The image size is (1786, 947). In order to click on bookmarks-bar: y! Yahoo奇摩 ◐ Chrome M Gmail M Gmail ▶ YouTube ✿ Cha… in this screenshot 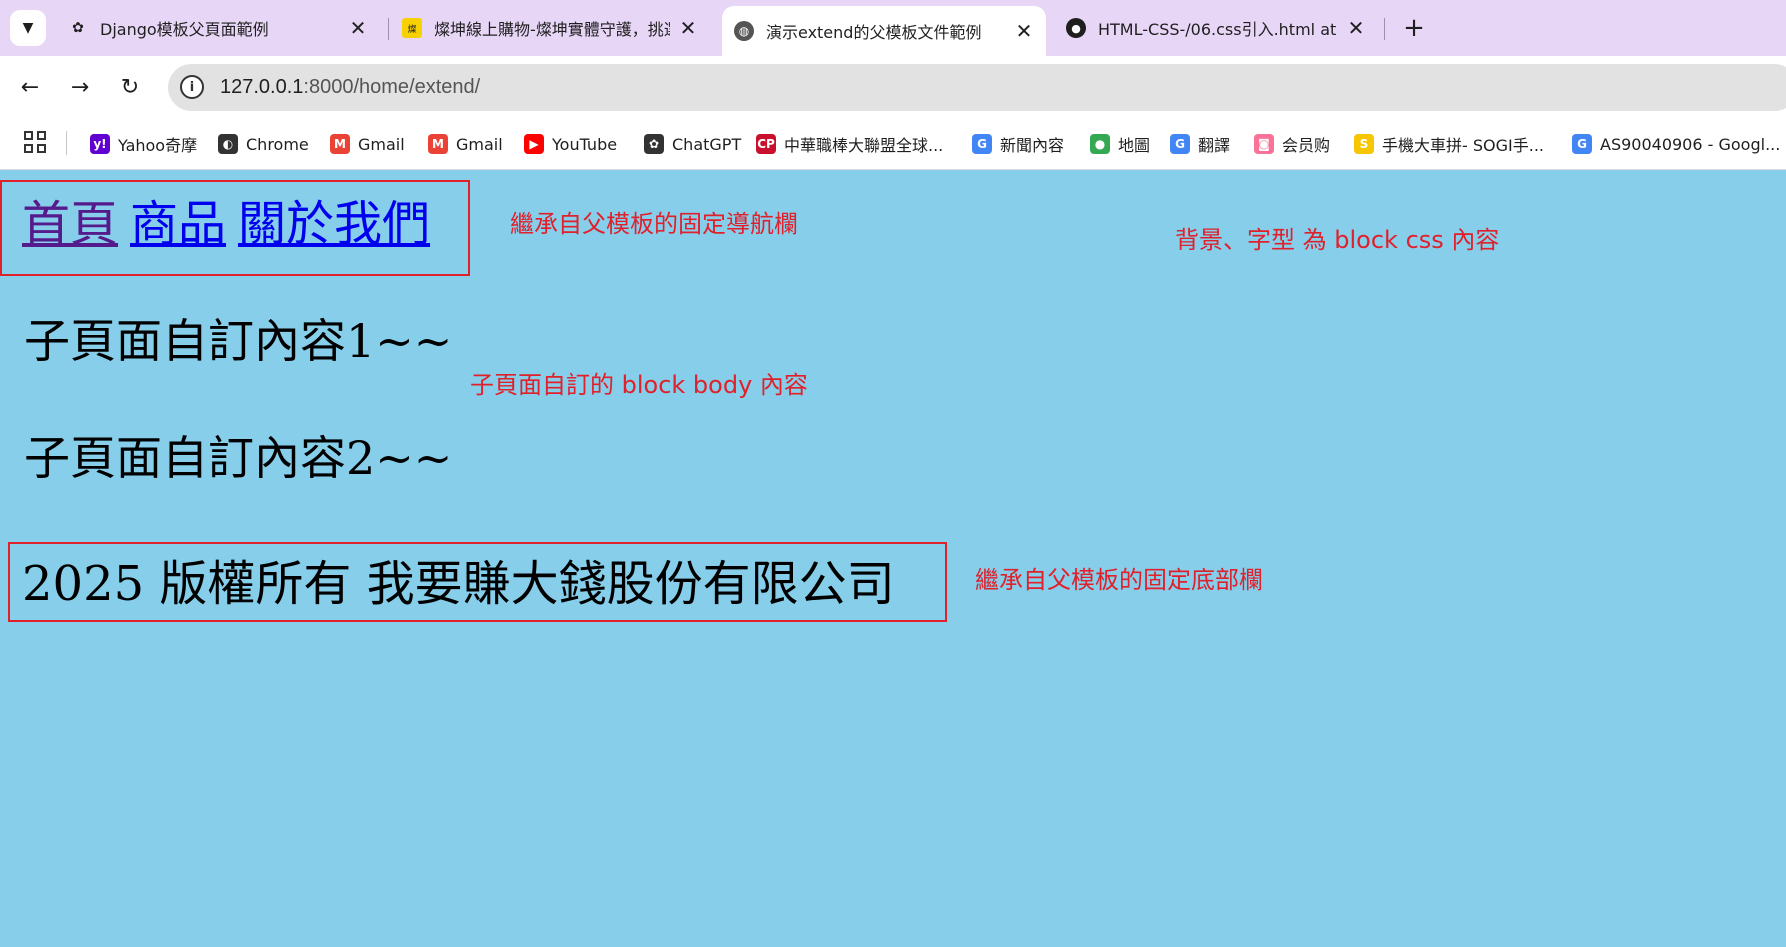, I will do `click(893, 144)`.